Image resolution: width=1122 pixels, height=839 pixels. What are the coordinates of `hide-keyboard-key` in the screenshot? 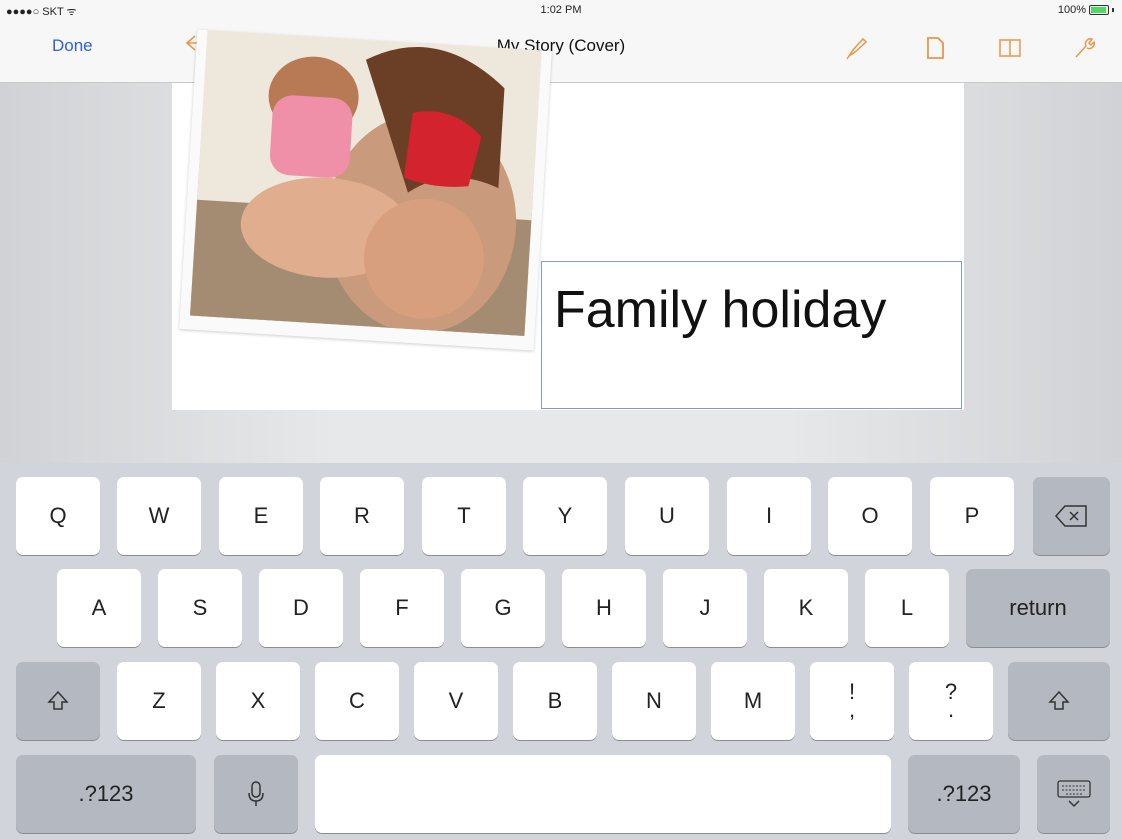 It's located at (1073, 794).